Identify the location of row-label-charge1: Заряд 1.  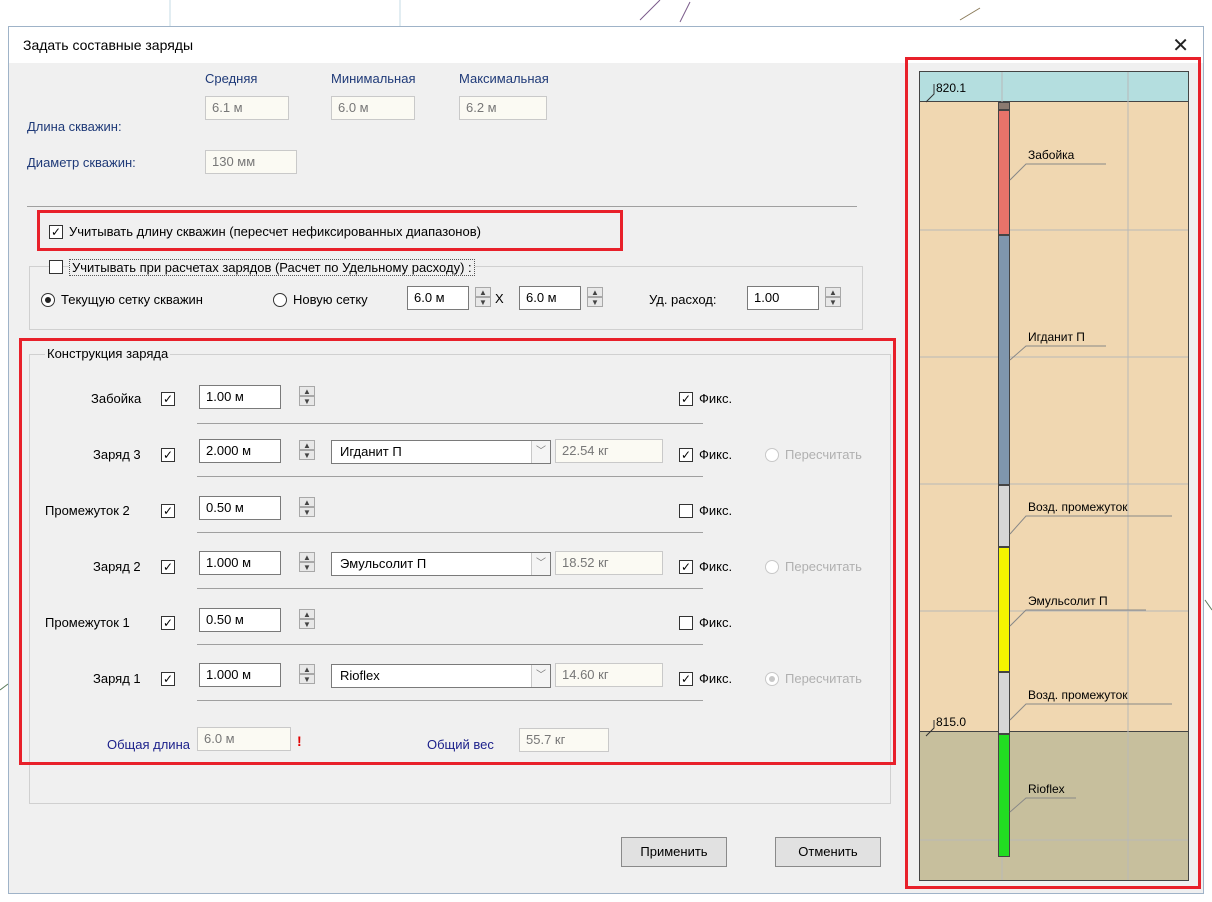
(117, 678).